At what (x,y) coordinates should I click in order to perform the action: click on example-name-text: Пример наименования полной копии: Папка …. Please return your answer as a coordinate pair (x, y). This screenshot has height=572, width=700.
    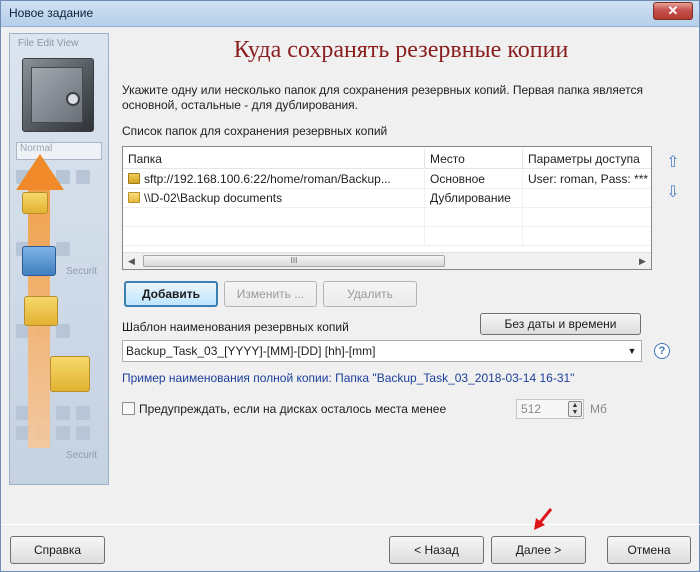
    Looking at the image, I should click on (348, 378).